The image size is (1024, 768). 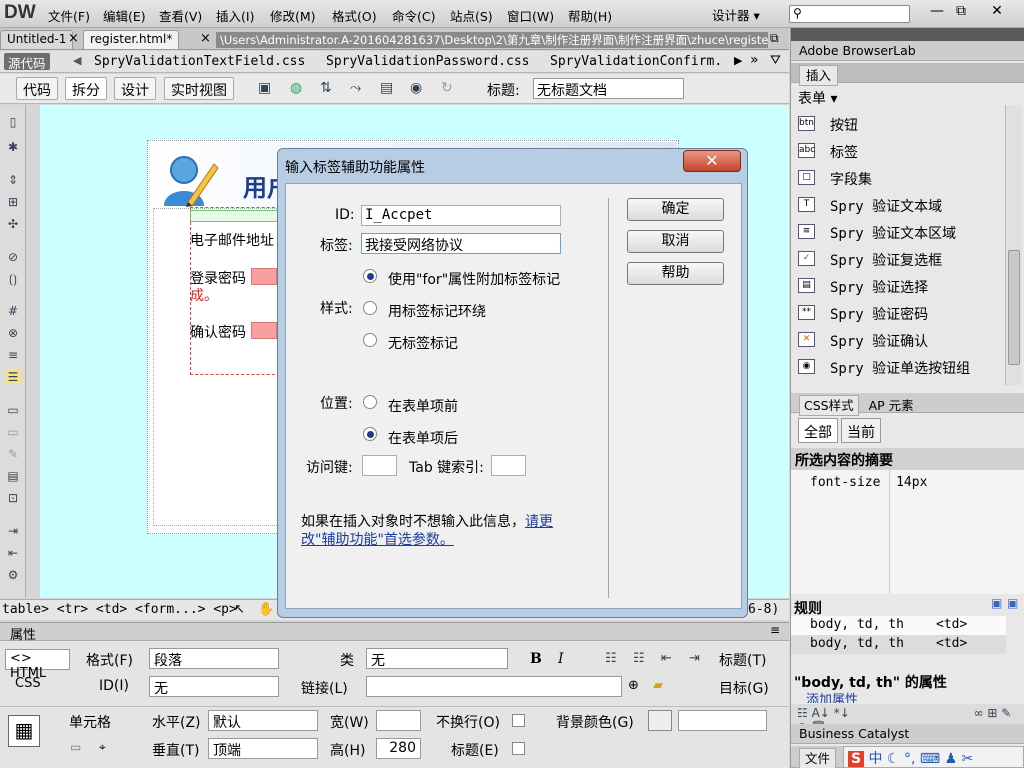 I want to click on width-input, so click(x=398, y=720).